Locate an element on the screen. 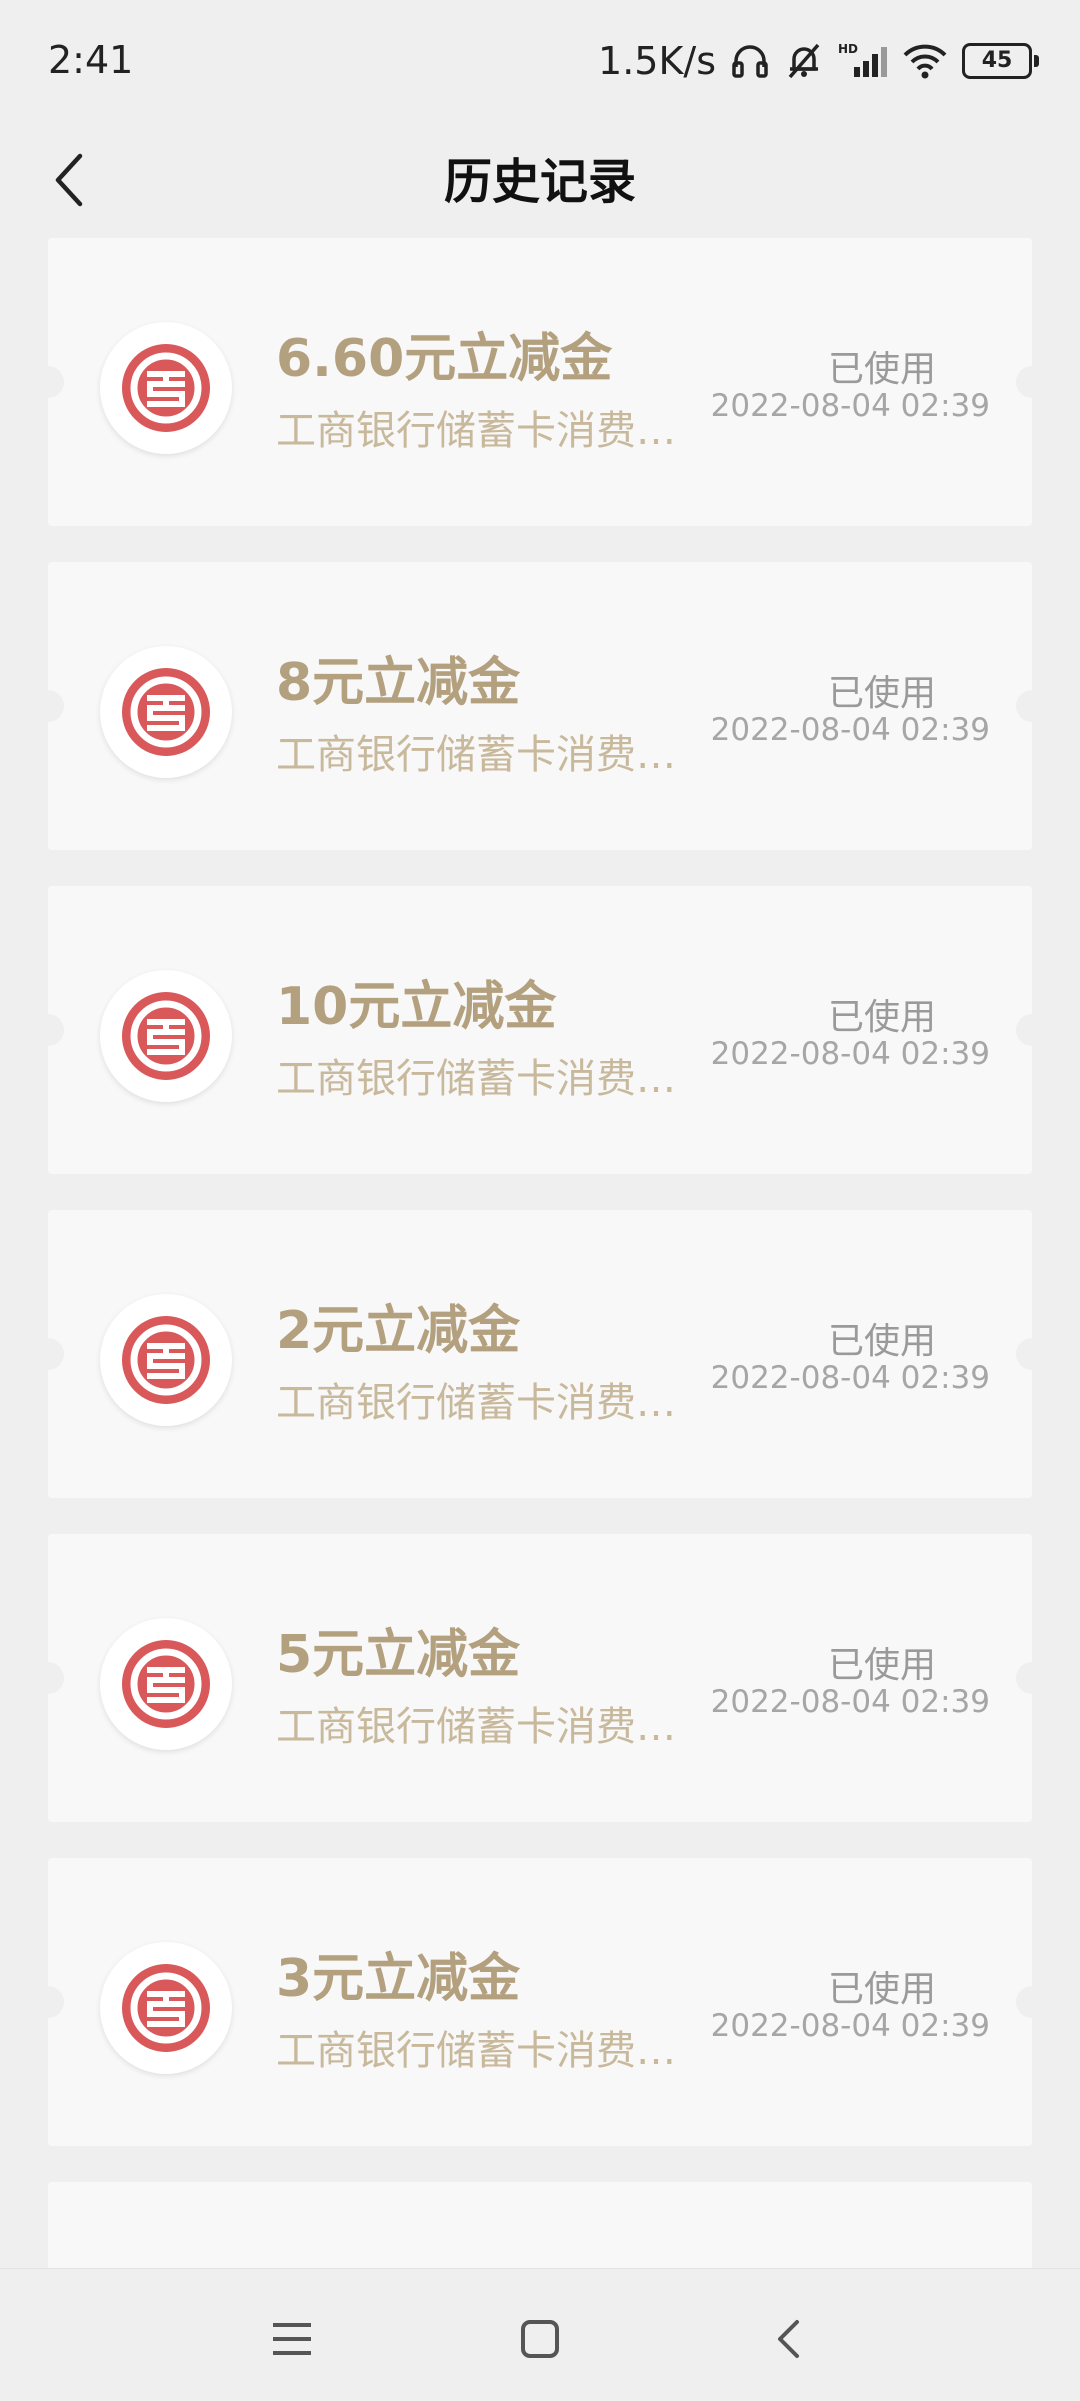 Image resolution: width=1080 pixels, height=2401 pixels. page-title: 历史记录 is located at coordinates (539, 182).